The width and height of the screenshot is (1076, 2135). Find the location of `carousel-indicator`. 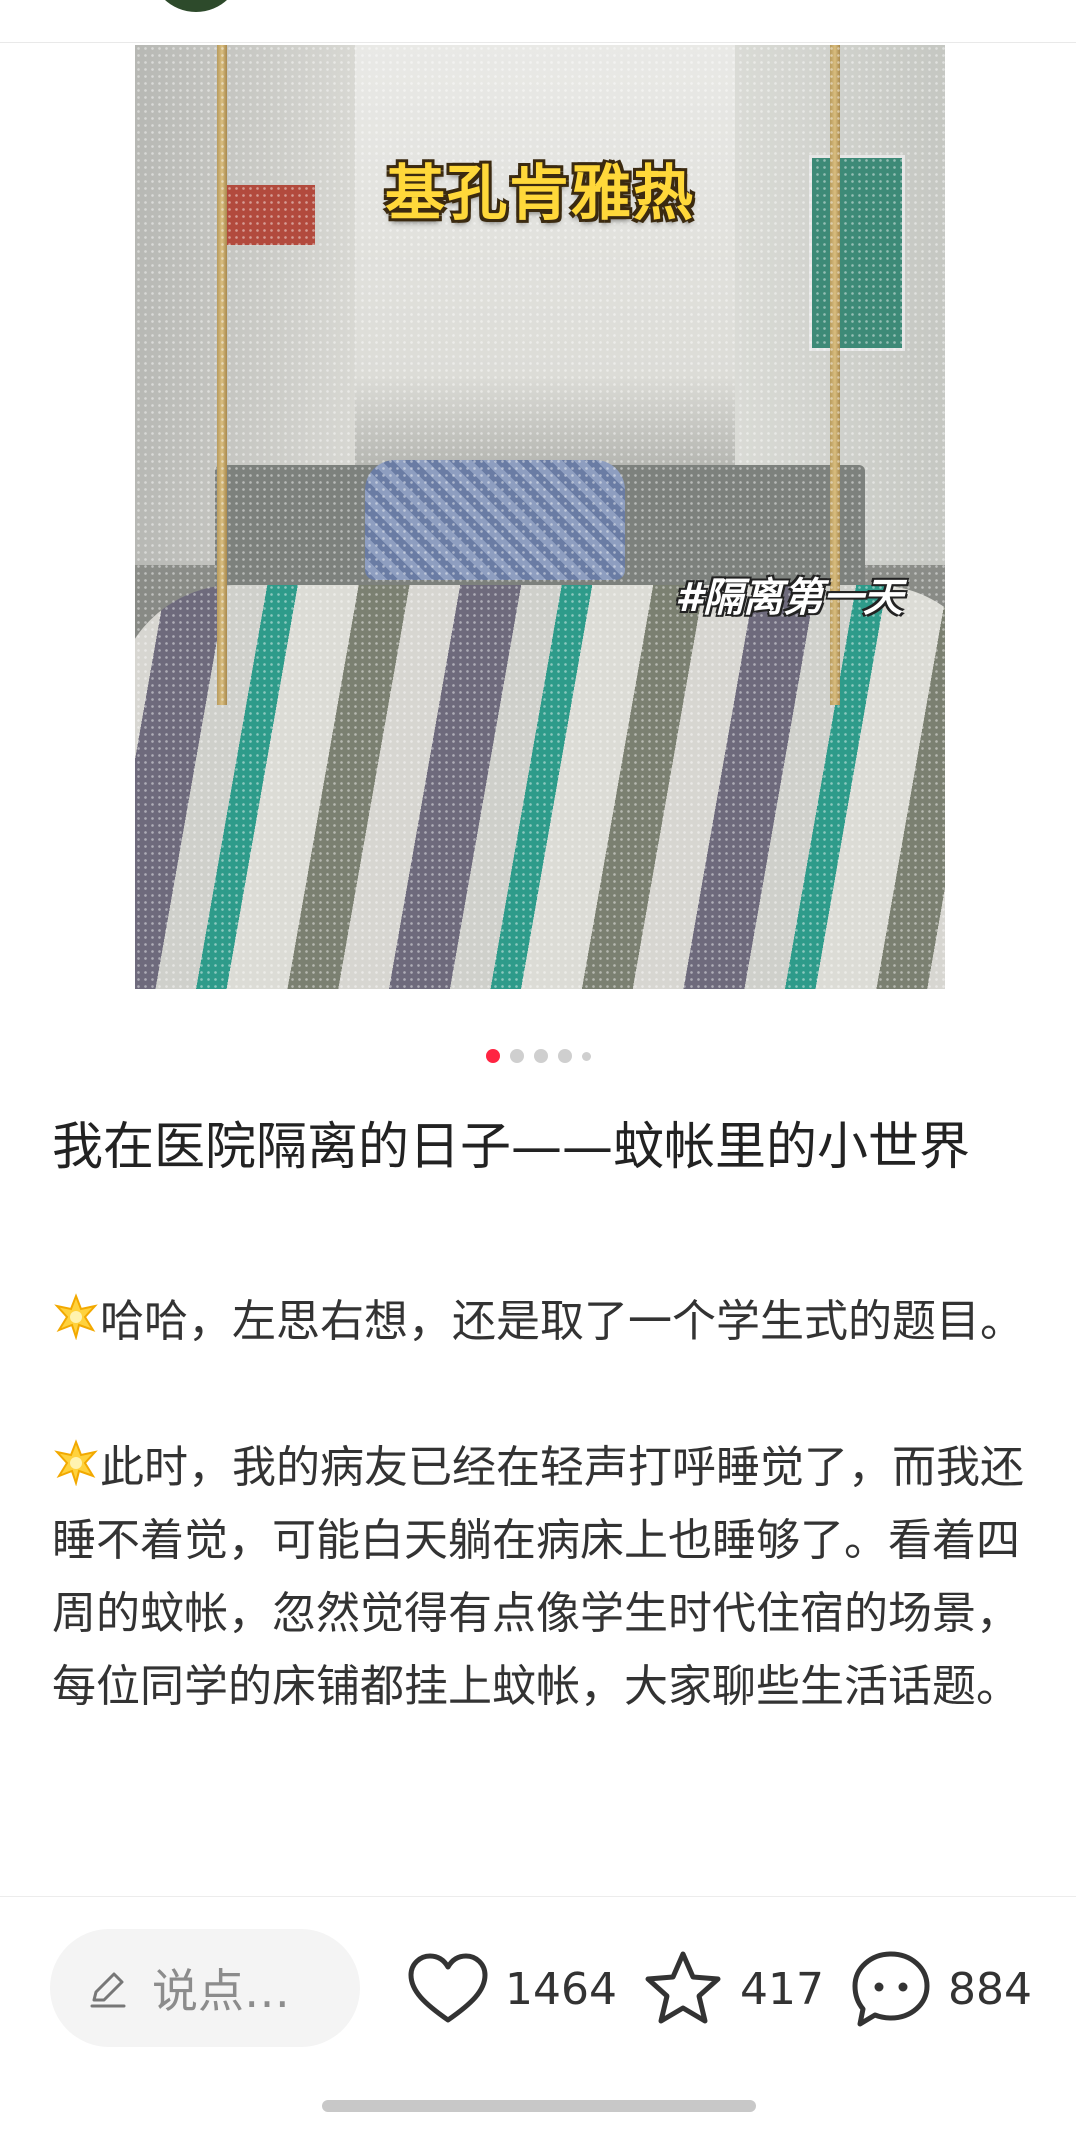

carousel-indicator is located at coordinates (538, 1056).